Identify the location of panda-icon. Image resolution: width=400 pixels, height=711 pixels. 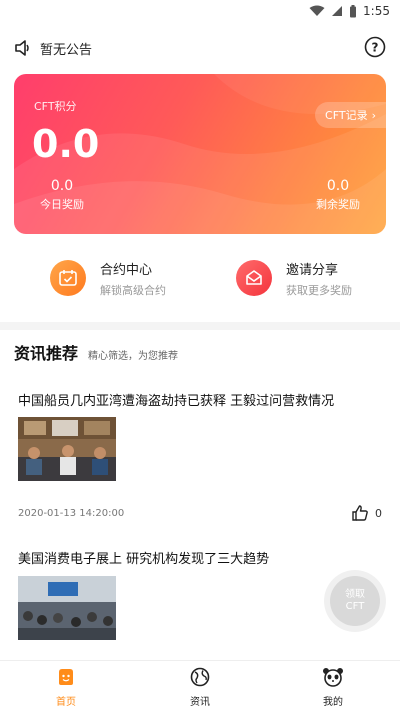
(333, 677).